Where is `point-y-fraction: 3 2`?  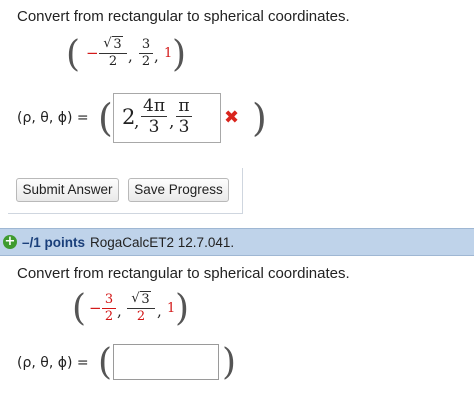 point-y-fraction: 3 2 is located at coordinates (146, 53).